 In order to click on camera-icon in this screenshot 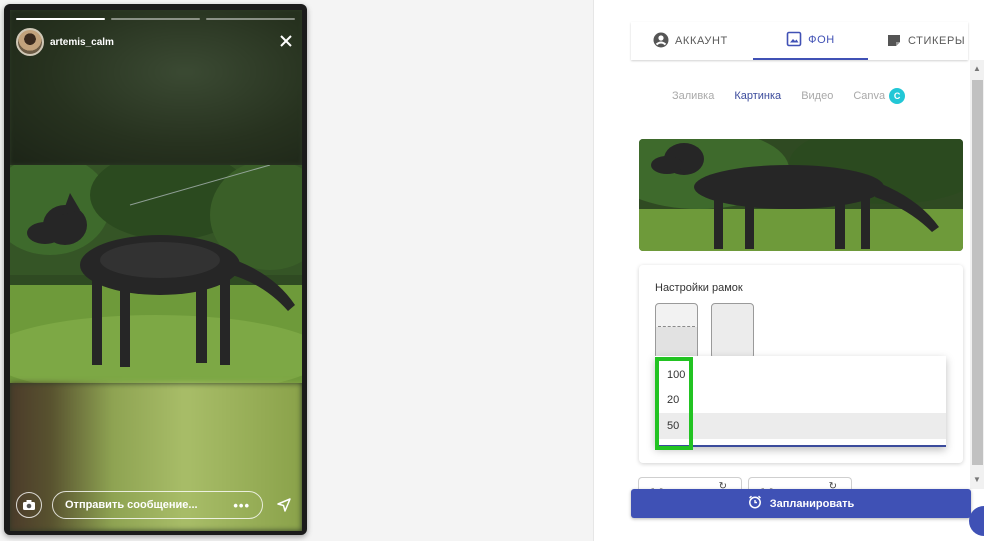, I will do `click(29, 505)`.